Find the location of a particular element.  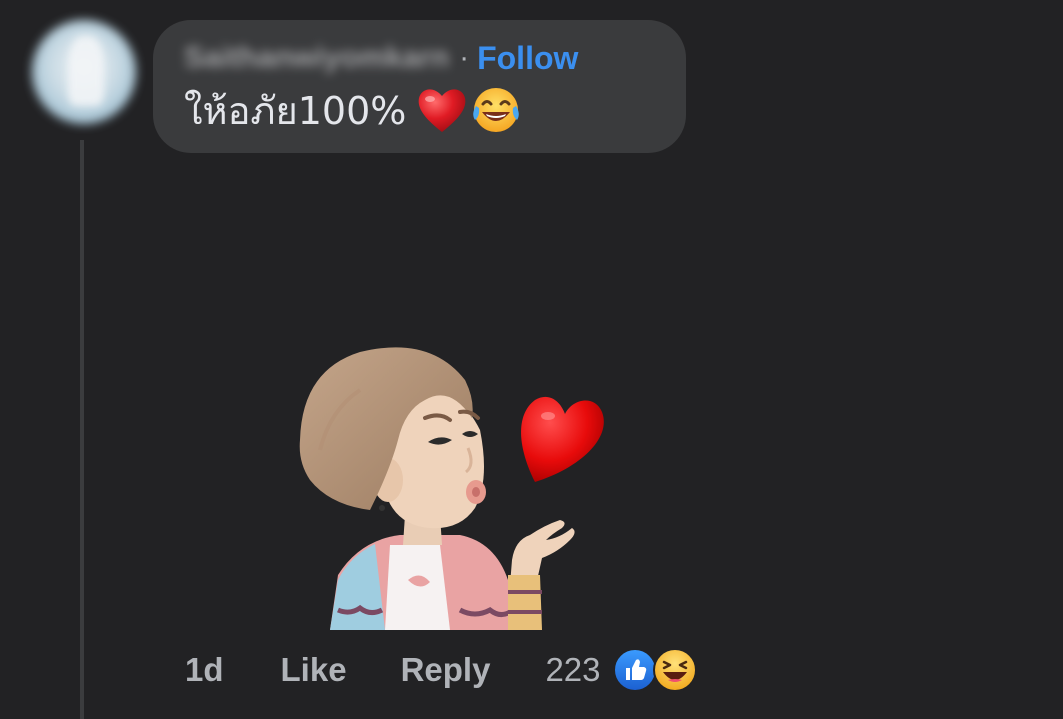

comment-header: Saithanwiyomkarn · Follow is located at coordinates (381, 58).